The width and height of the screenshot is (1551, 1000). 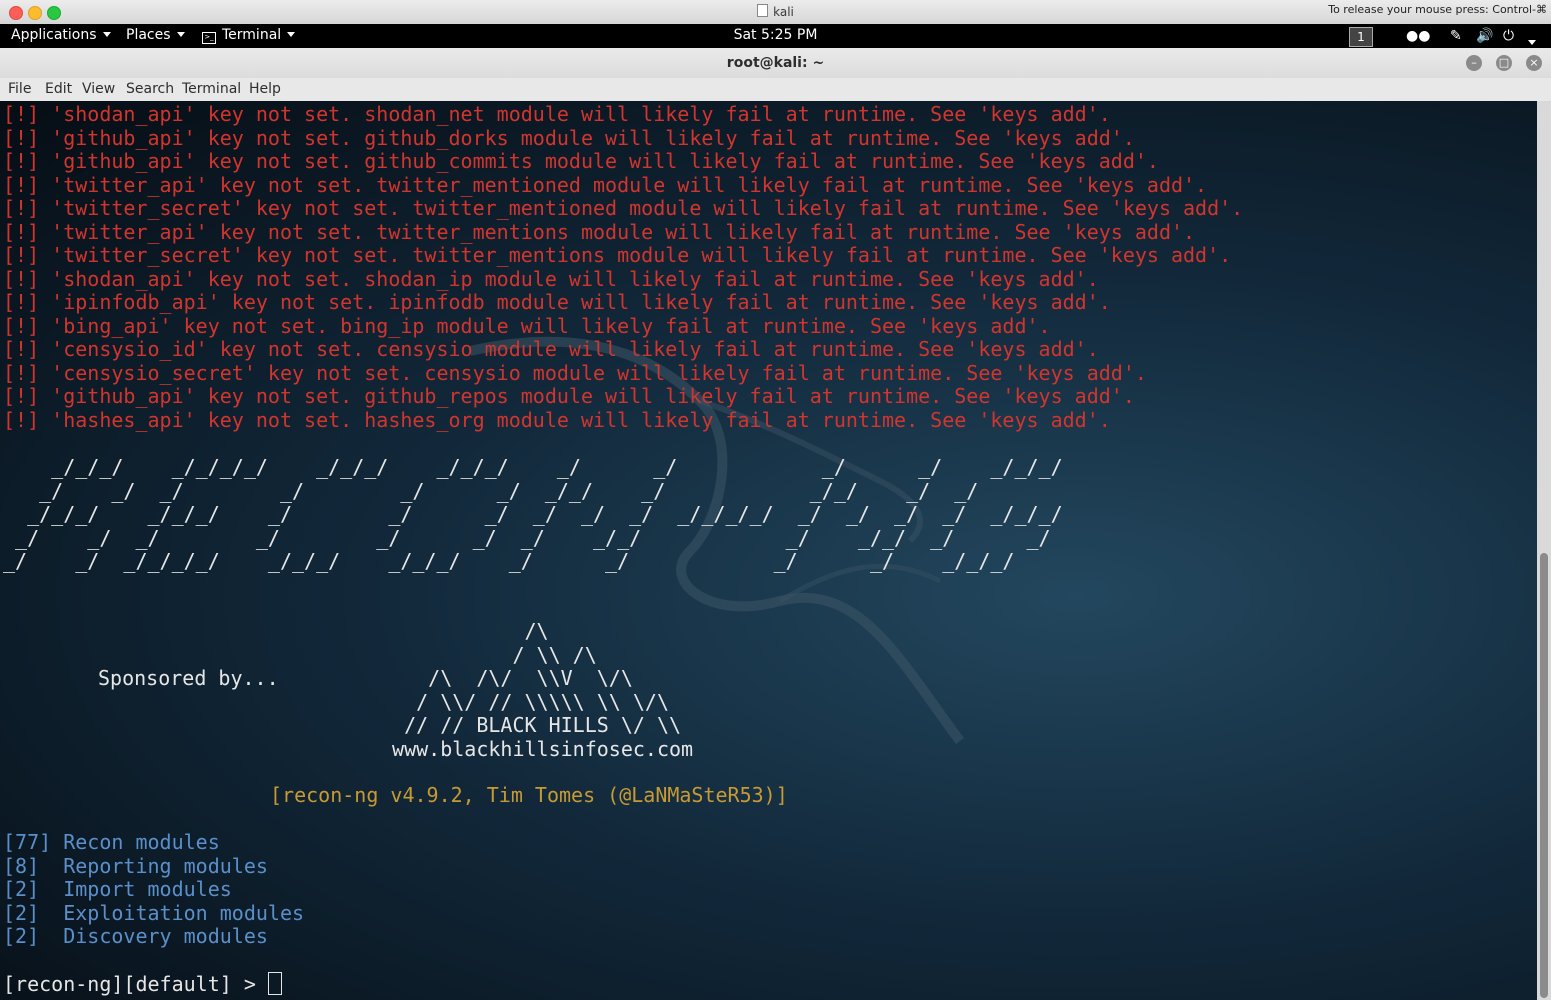 What do you see at coordinates (1544, 550) in the screenshot?
I see `terminal-scrollbar` at bounding box center [1544, 550].